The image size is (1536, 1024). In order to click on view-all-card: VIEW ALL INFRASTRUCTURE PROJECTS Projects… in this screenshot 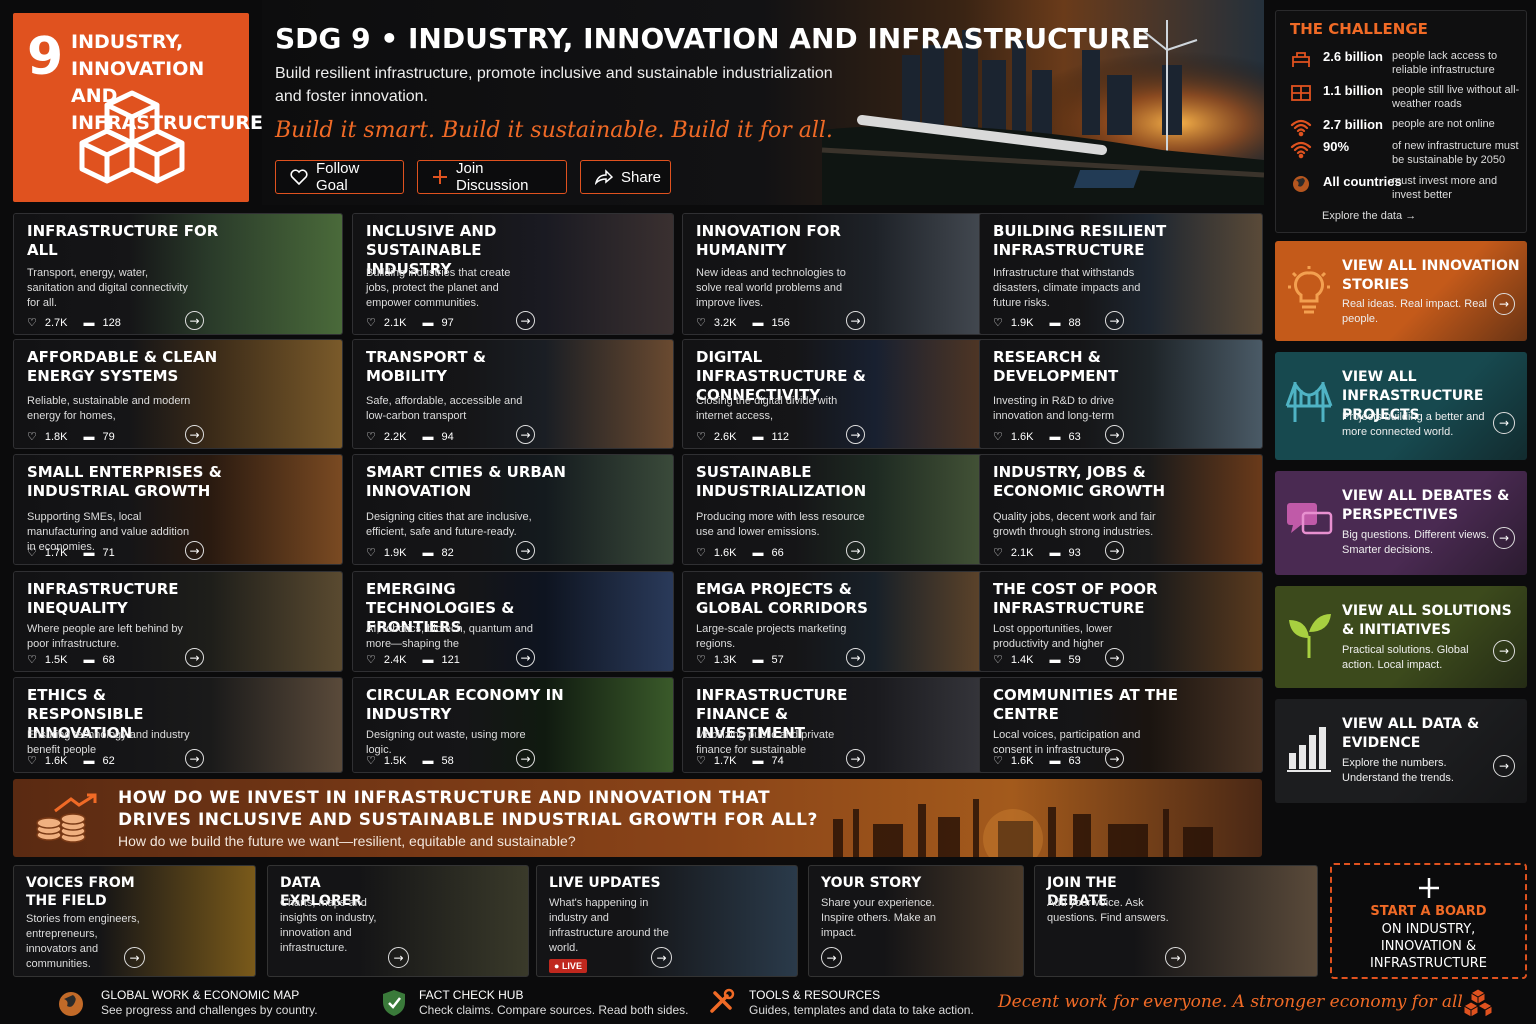, I will do `click(1401, 406)`.